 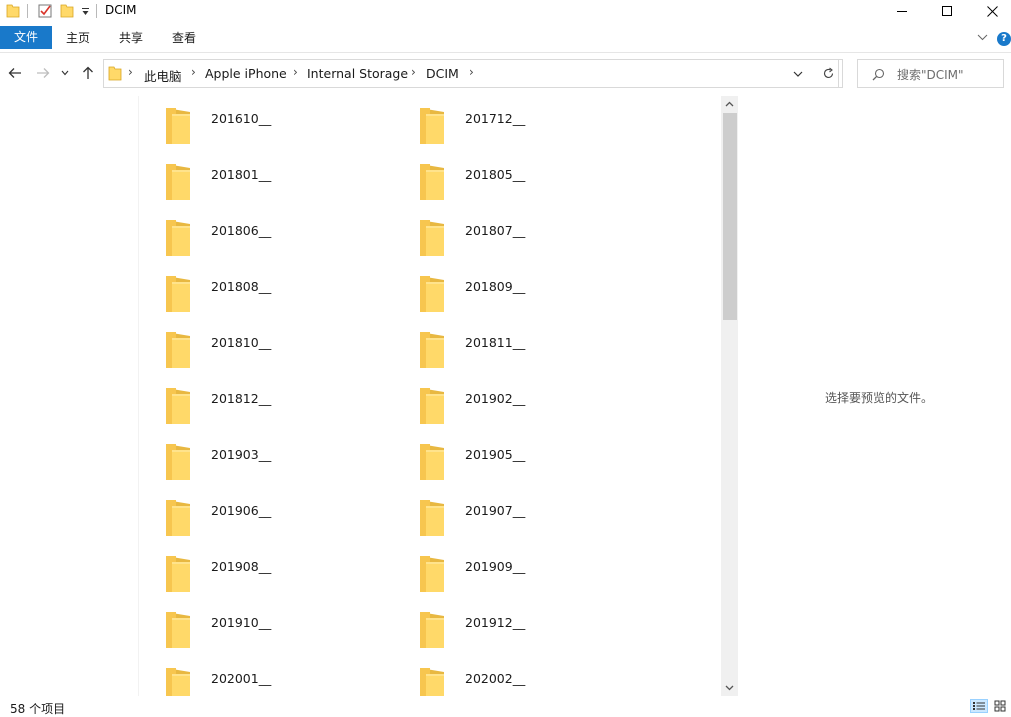 I want to click on preview-pane-message: 选择要预览的文件。, so click(x=879, y=398).